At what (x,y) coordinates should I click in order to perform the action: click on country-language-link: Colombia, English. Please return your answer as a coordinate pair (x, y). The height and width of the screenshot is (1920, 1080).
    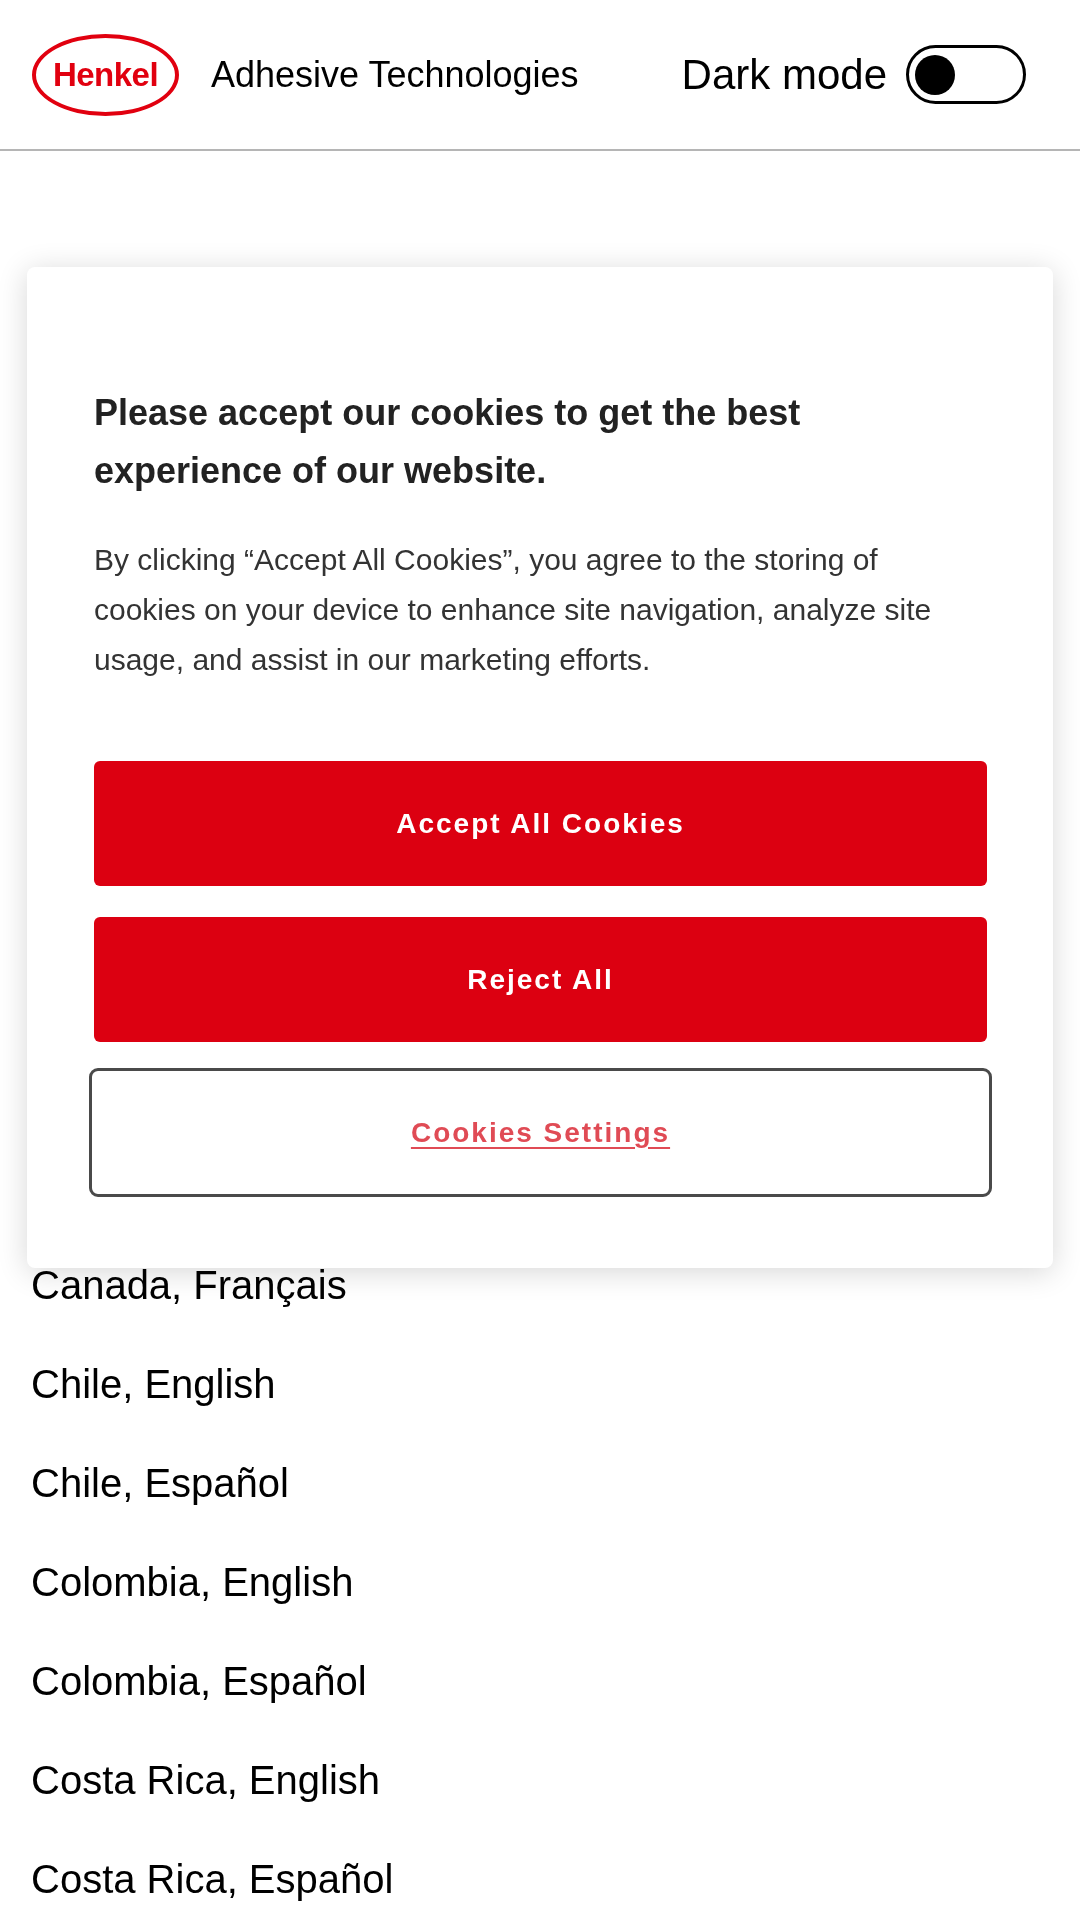
    Looking at the image, I should click on (192, 1582).